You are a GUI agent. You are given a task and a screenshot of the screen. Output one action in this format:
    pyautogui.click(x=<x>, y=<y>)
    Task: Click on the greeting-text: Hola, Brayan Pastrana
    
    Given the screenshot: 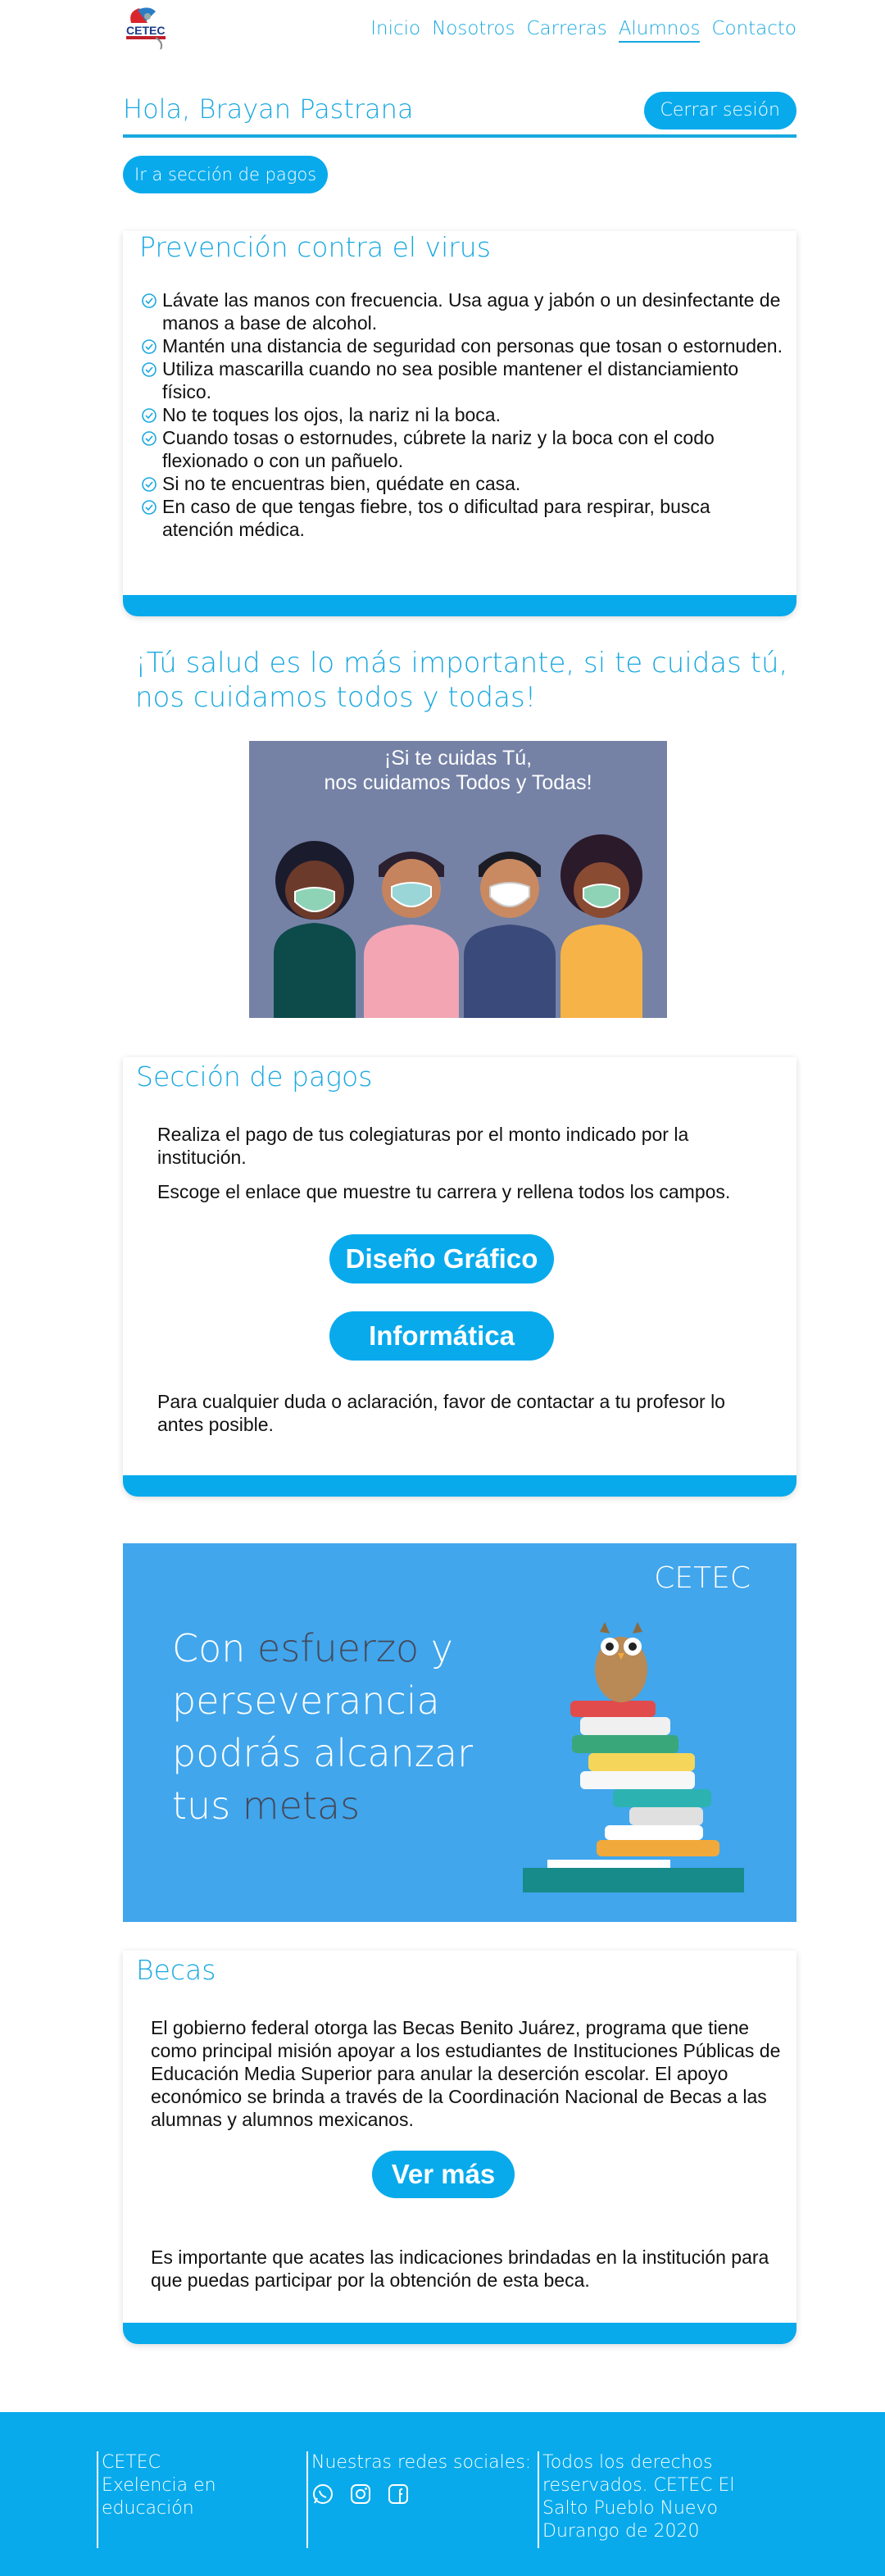 What is the action you would take?
    pyautogui.click(x=268, y=109)
    